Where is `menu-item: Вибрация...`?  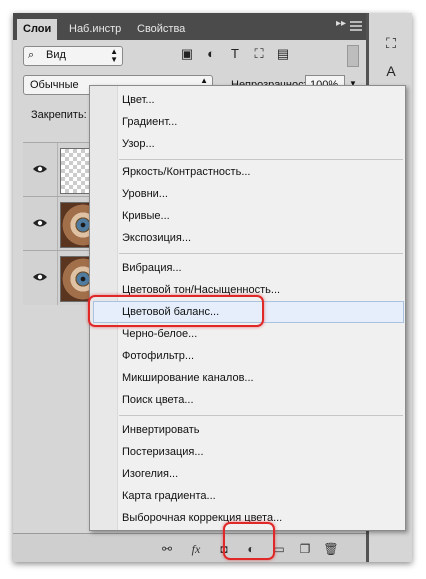
menu-item: Вибрация... is located at coordinates (152, 268).